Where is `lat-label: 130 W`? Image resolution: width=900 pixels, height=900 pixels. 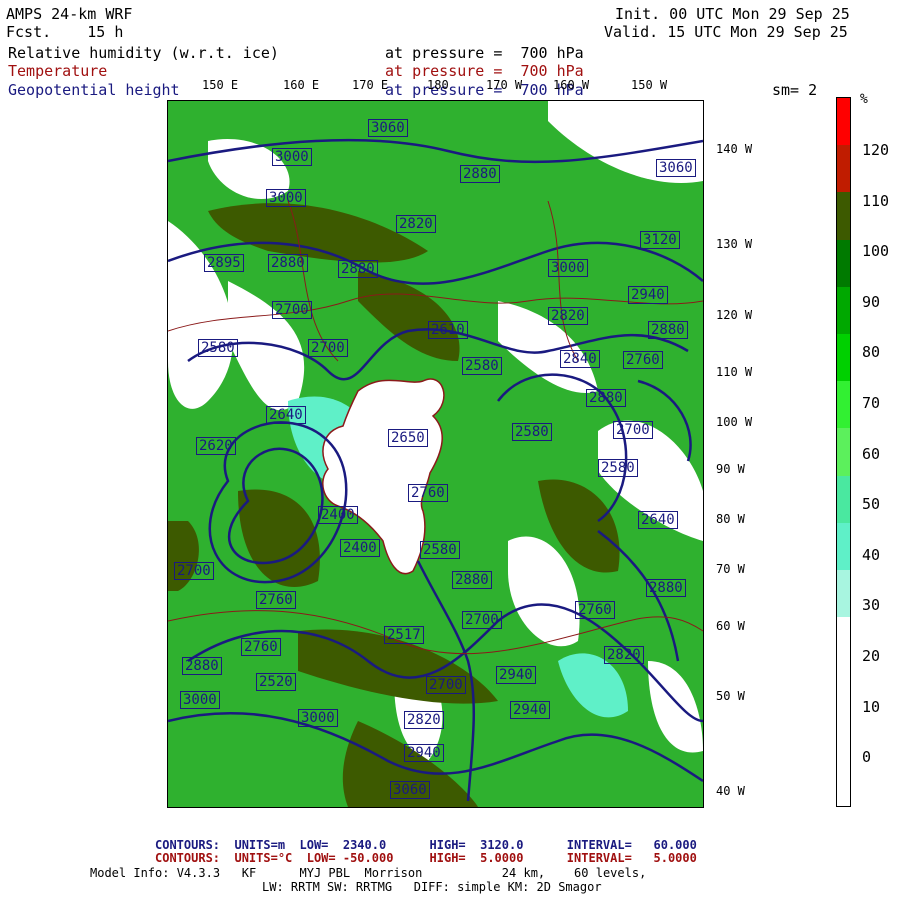
lat-label: 130 W is located at coordinates (734, 244).